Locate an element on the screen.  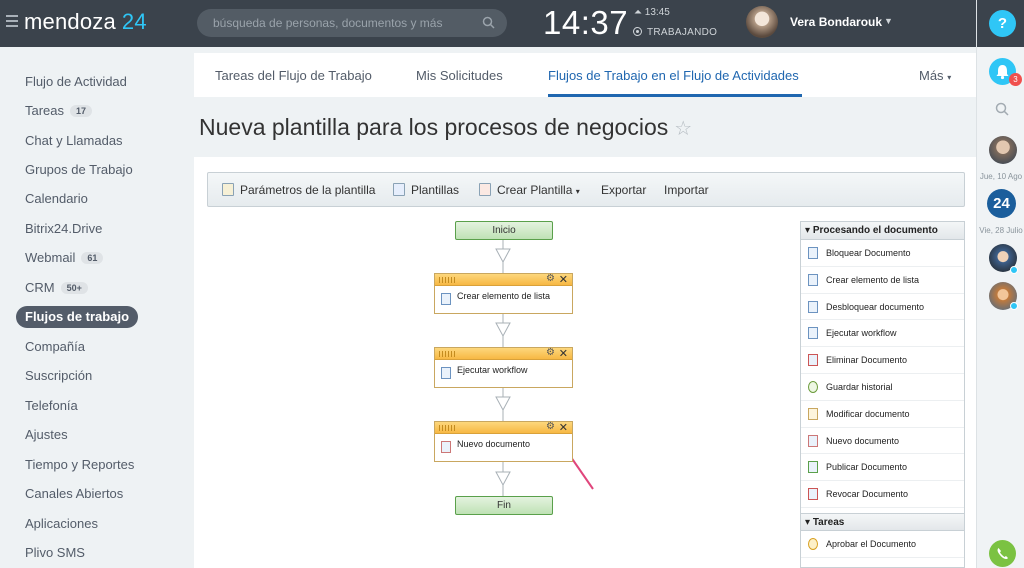
approve-document-icon is located at coordinates (813, 543).